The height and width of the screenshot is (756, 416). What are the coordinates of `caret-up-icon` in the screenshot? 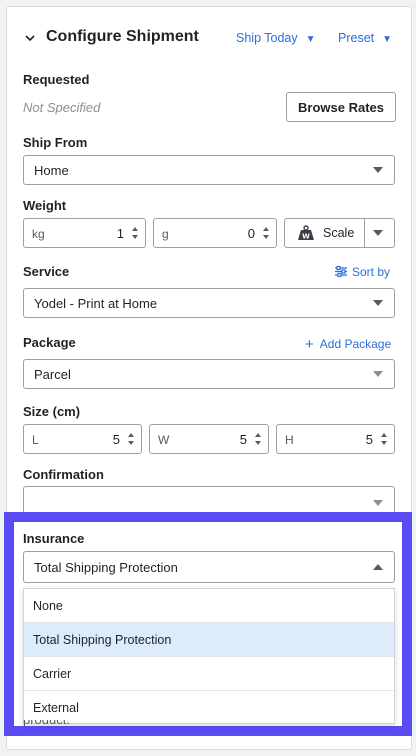 It's located at (378, 567).